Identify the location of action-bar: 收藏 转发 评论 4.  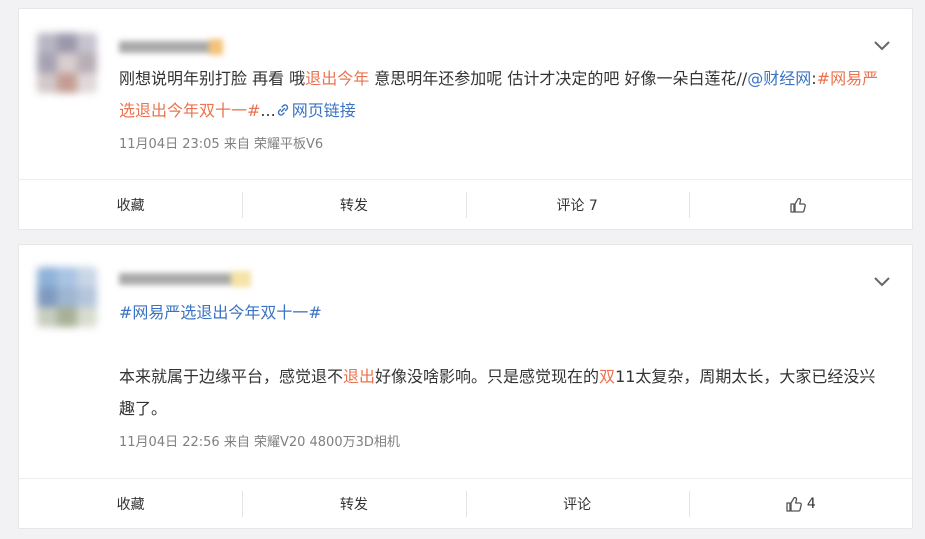
(465, 503).